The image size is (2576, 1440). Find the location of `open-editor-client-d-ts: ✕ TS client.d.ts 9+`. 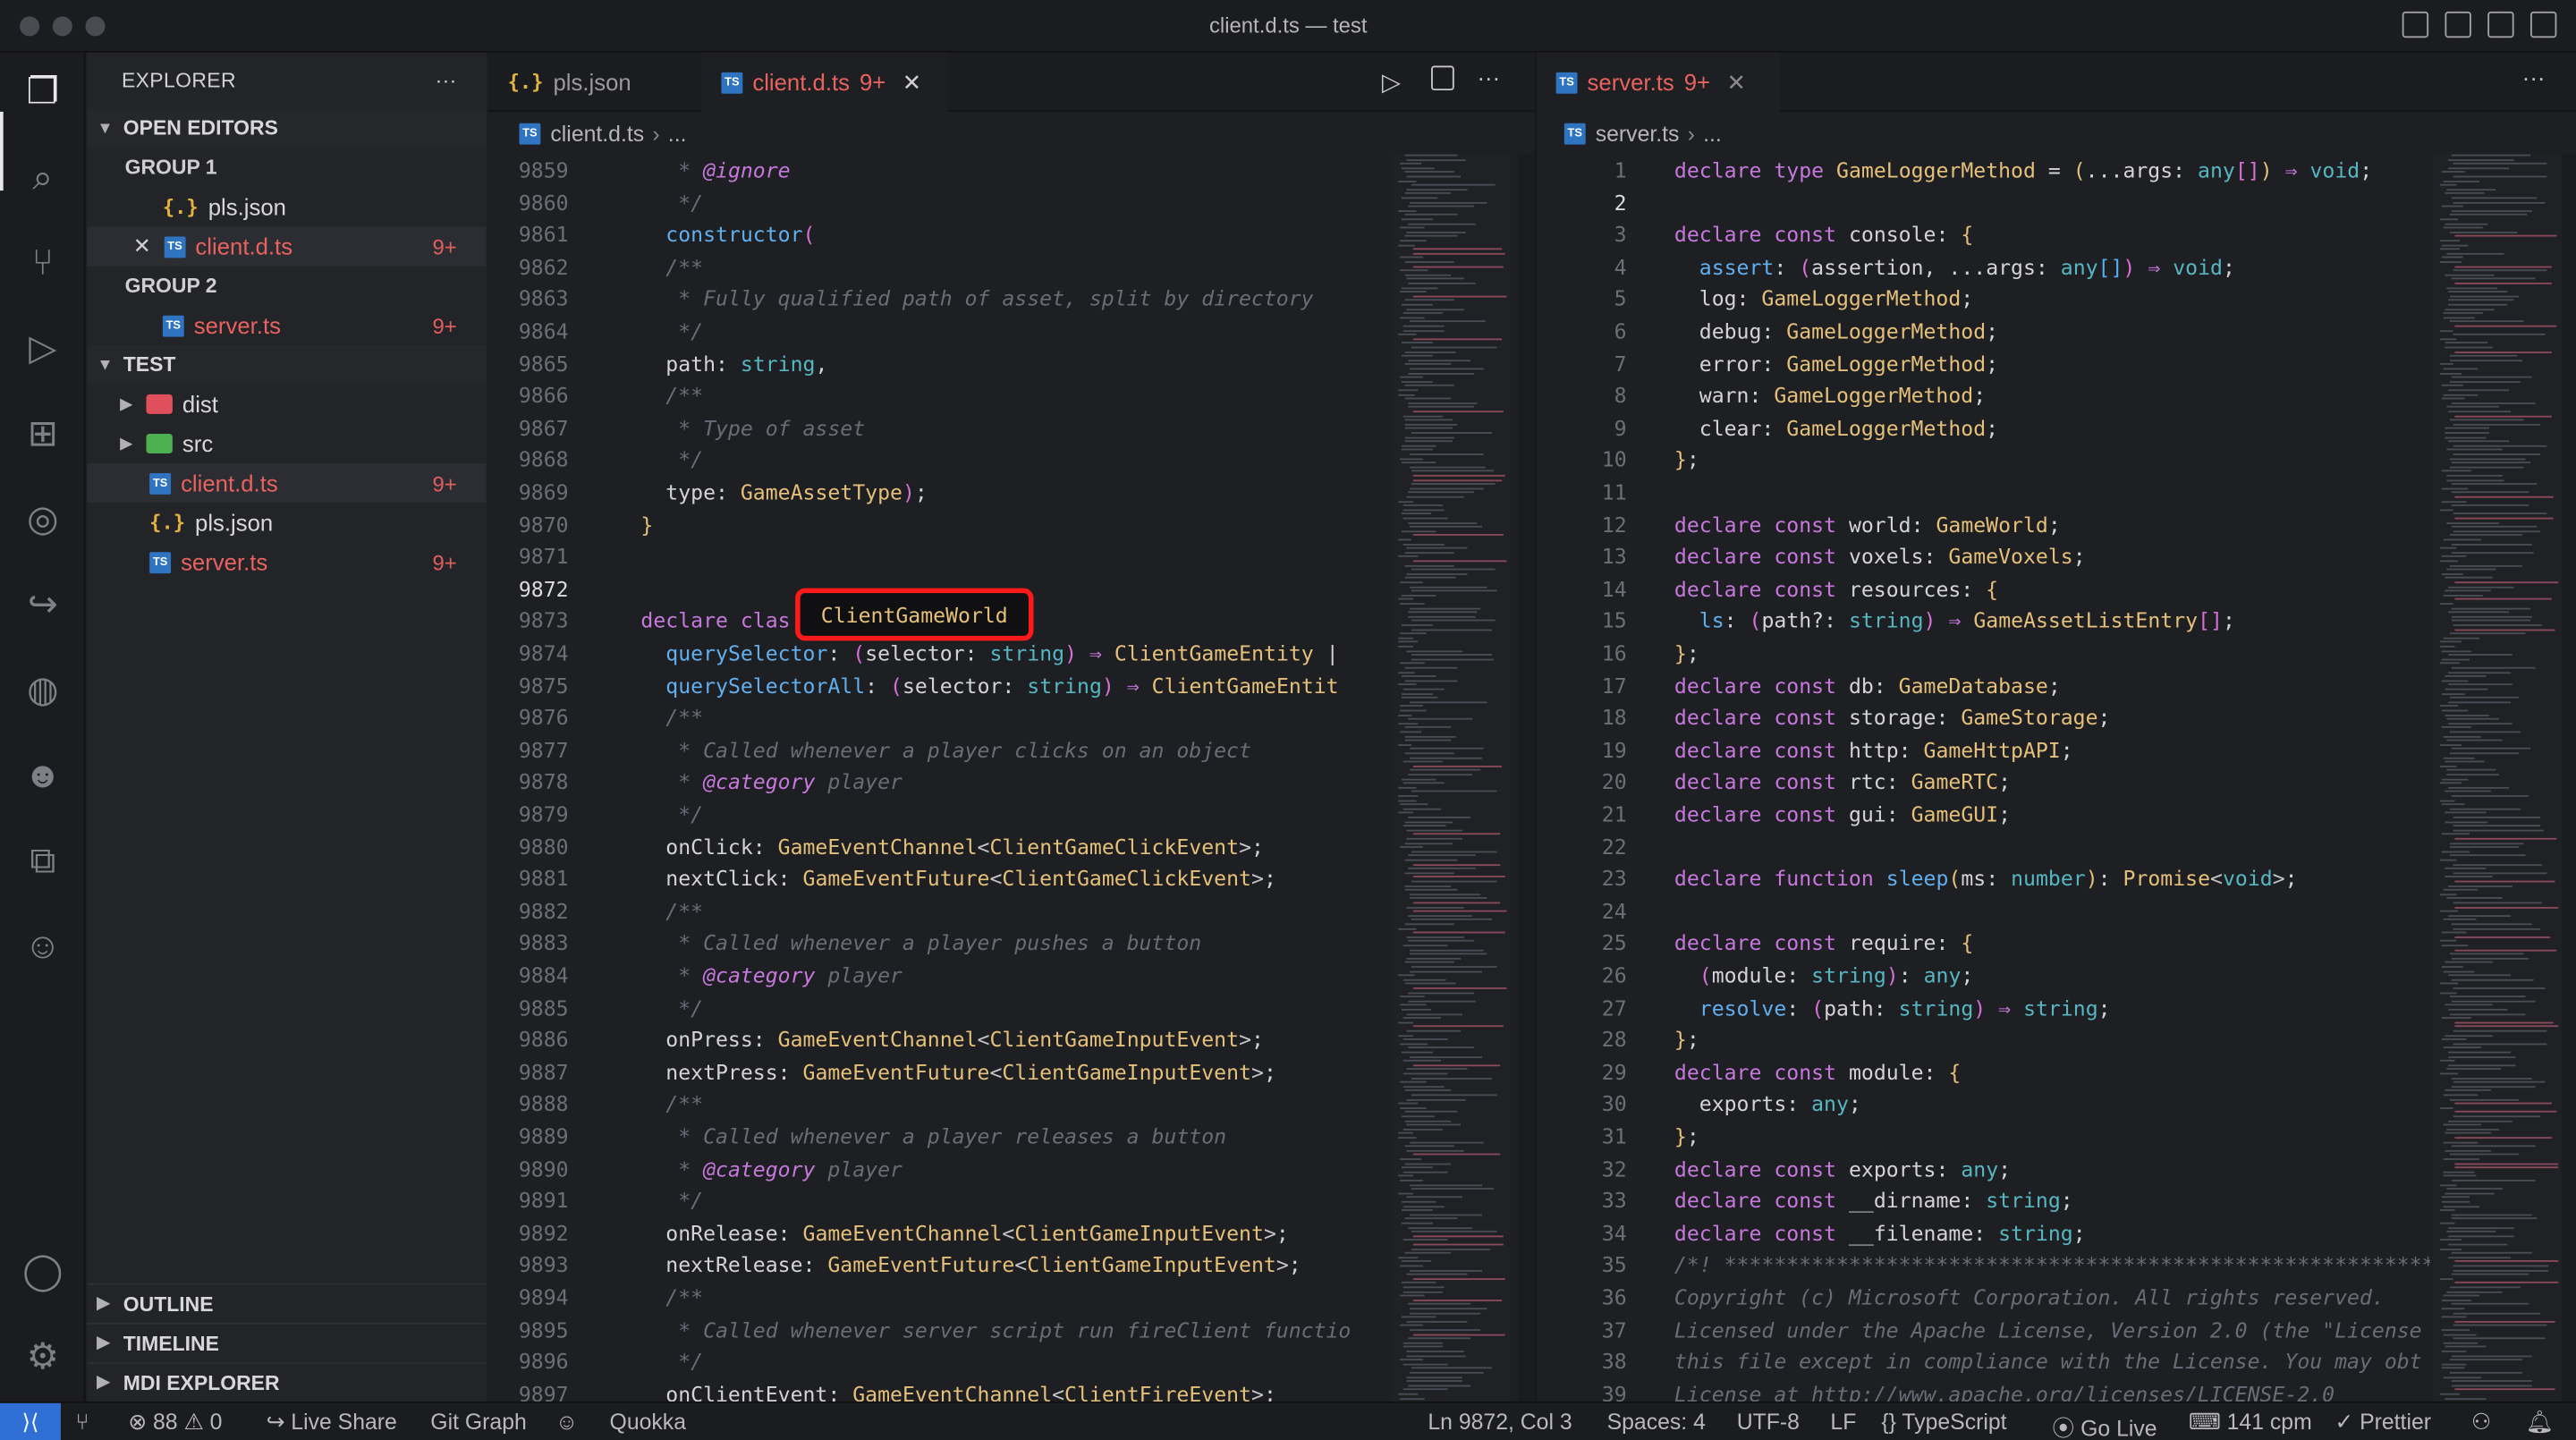

open-editor-client-d-ts: ✕ TS client.d.ts 9+ is located at coordinates (287, 247).